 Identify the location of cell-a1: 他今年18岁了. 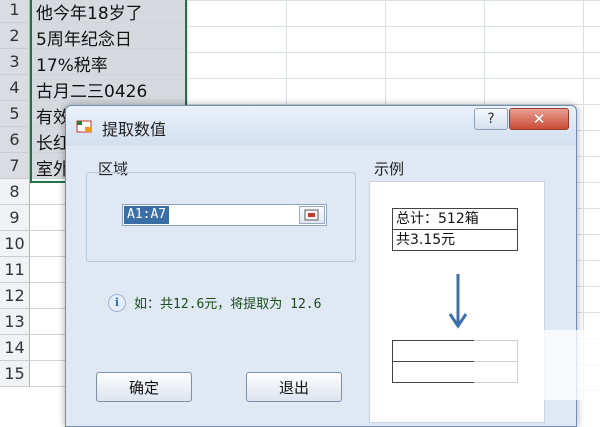
(108, 12).